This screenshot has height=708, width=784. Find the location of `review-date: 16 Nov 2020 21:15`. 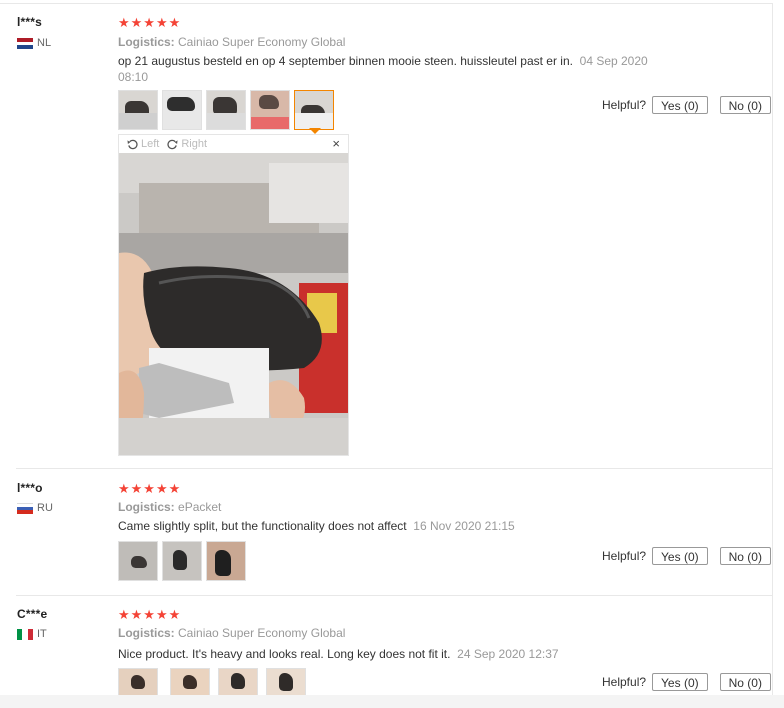

review-date: 16 Nov 2020 21:15 is located at coordinates (464, 526).